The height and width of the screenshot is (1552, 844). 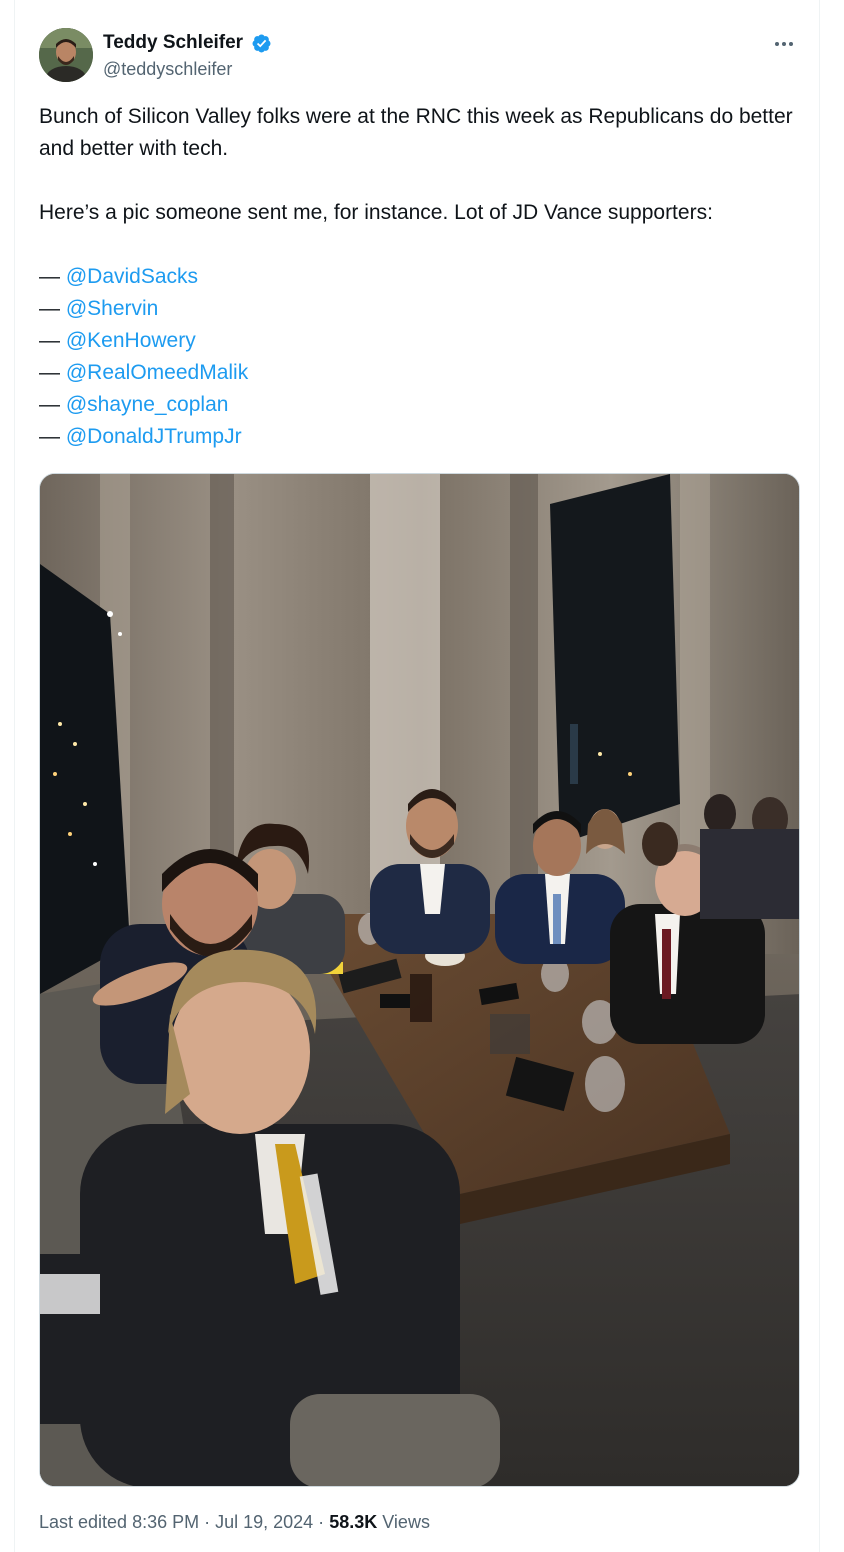 I want to click on mention-line: — @DavidSacks, so click(x=419, y=277).